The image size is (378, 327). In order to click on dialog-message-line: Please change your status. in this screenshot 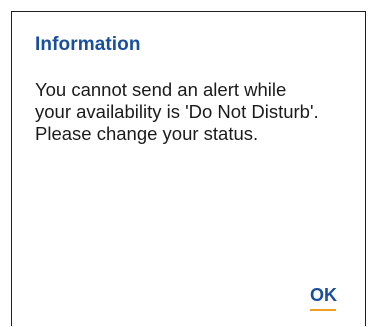, I will do `click(147, 133)`.